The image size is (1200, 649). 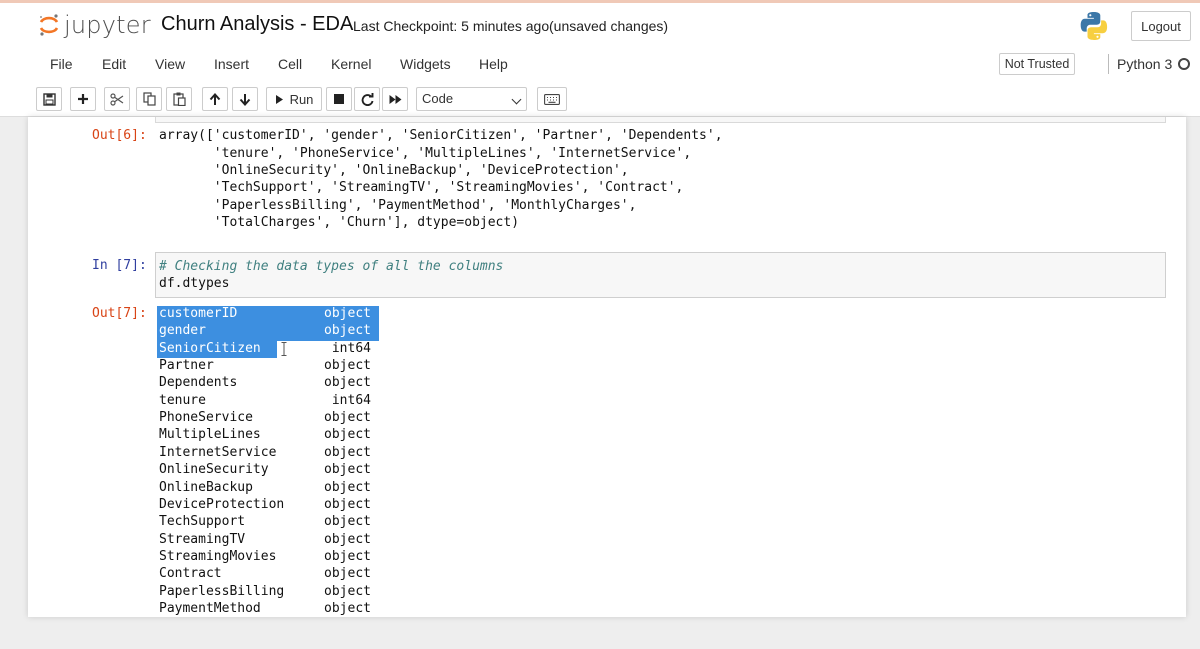 What do you see at coordinates (49, 25) in the screenshot?
I see `jupyter-logo-icon` at bounding box center [49, 25].